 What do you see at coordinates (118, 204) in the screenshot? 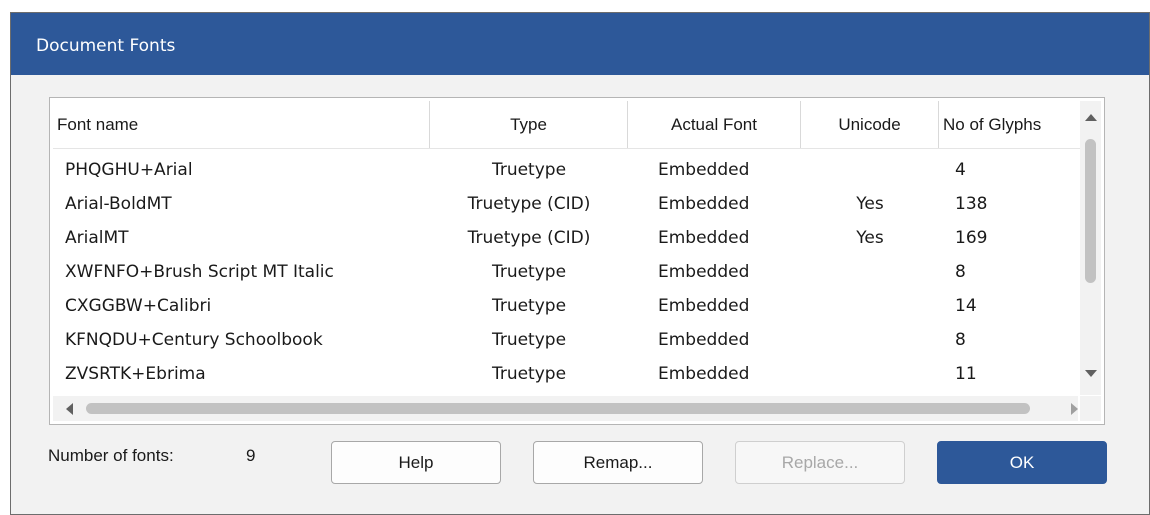
I see `cell-font-name: Arial-BoldMT` at bounding box center [118, 204].